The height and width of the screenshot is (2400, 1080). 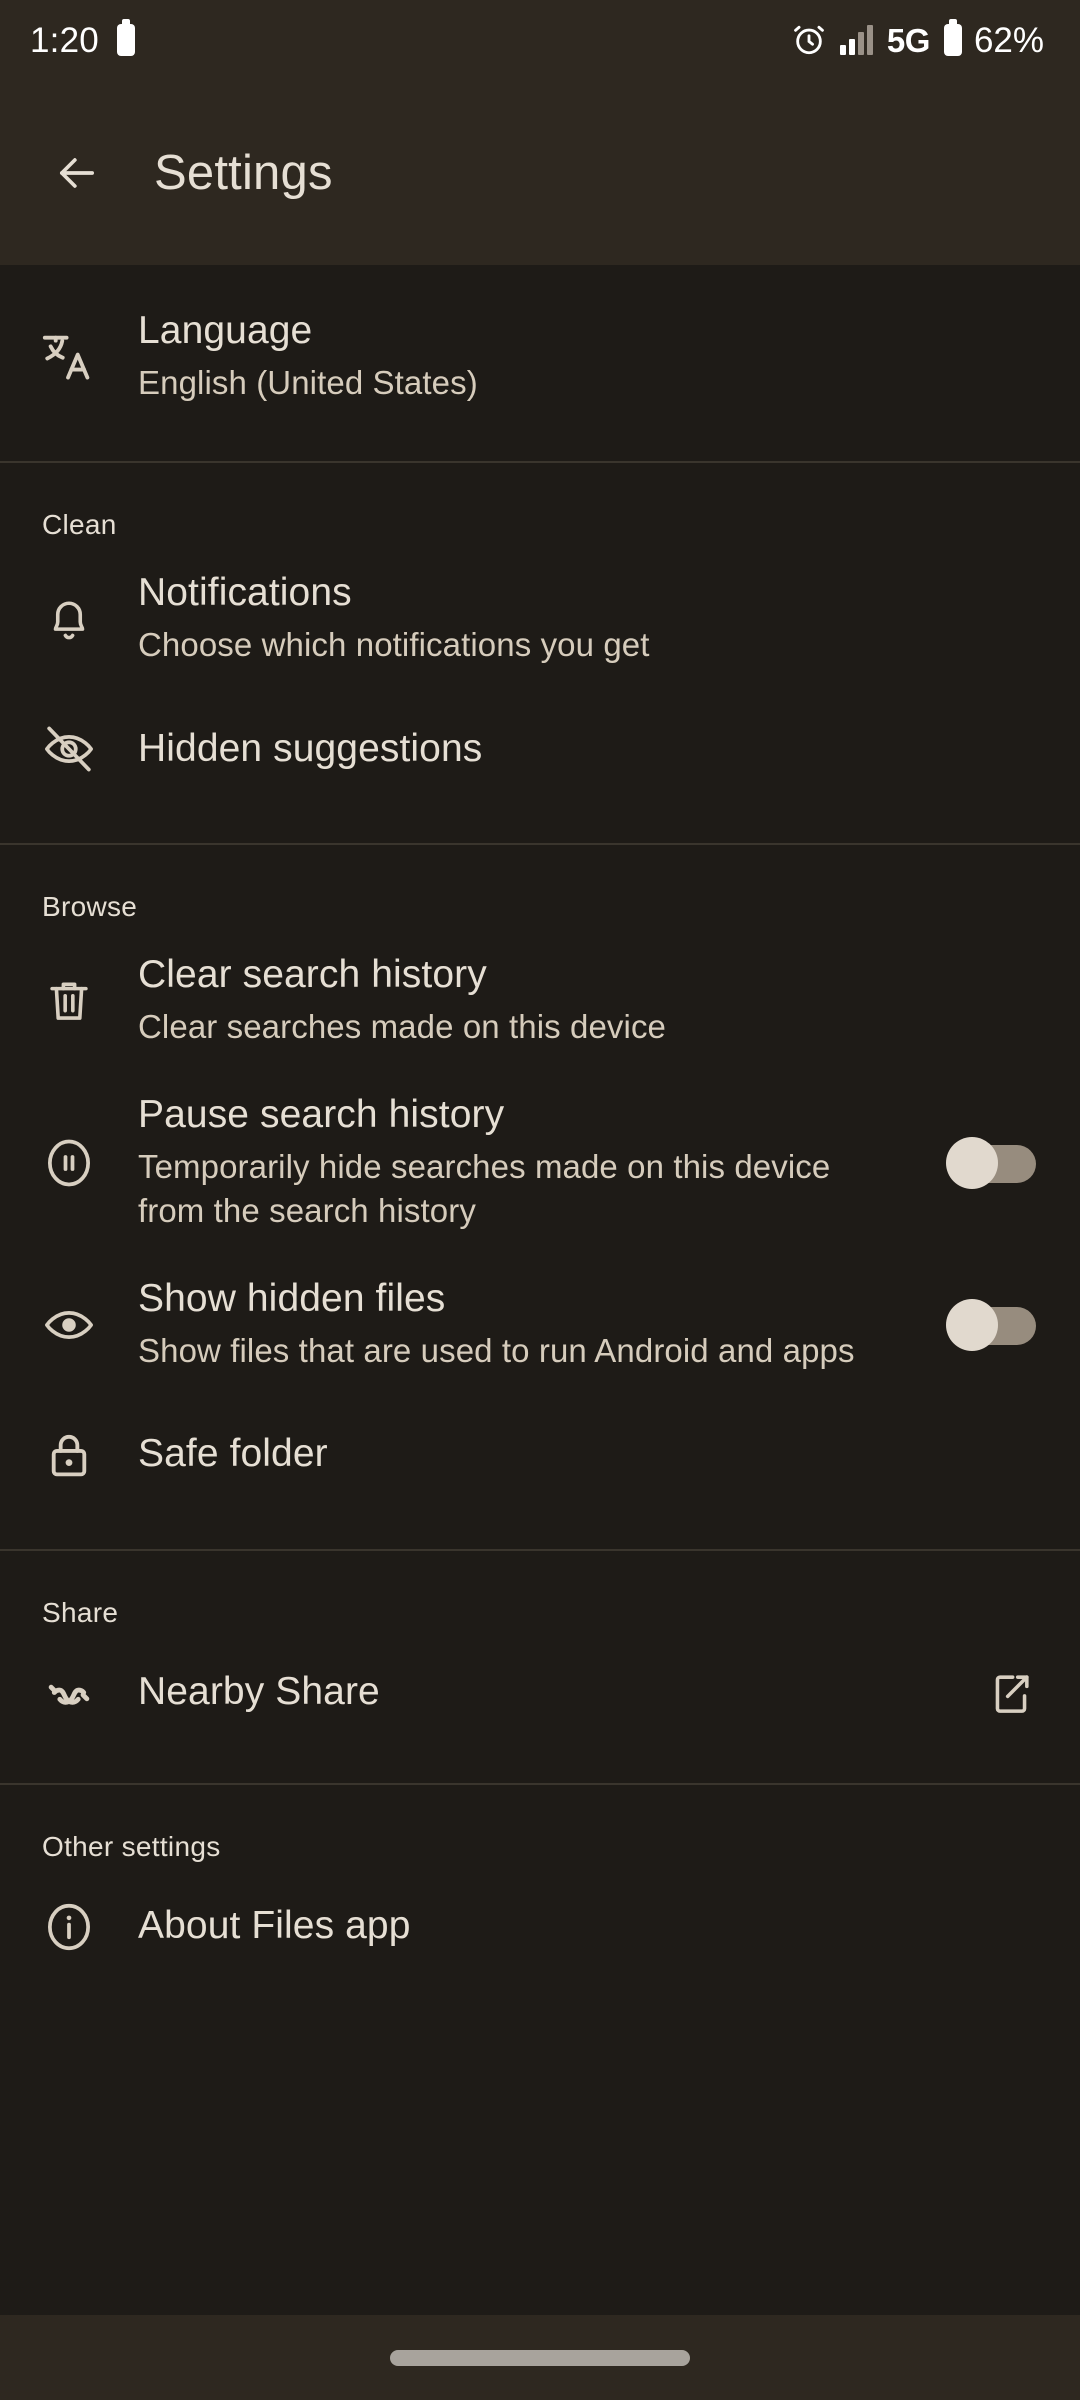 What do you see at coordinates (69, 1001) in the screenshot?
I see `trash-icon` at bounding box center [69, 1001].